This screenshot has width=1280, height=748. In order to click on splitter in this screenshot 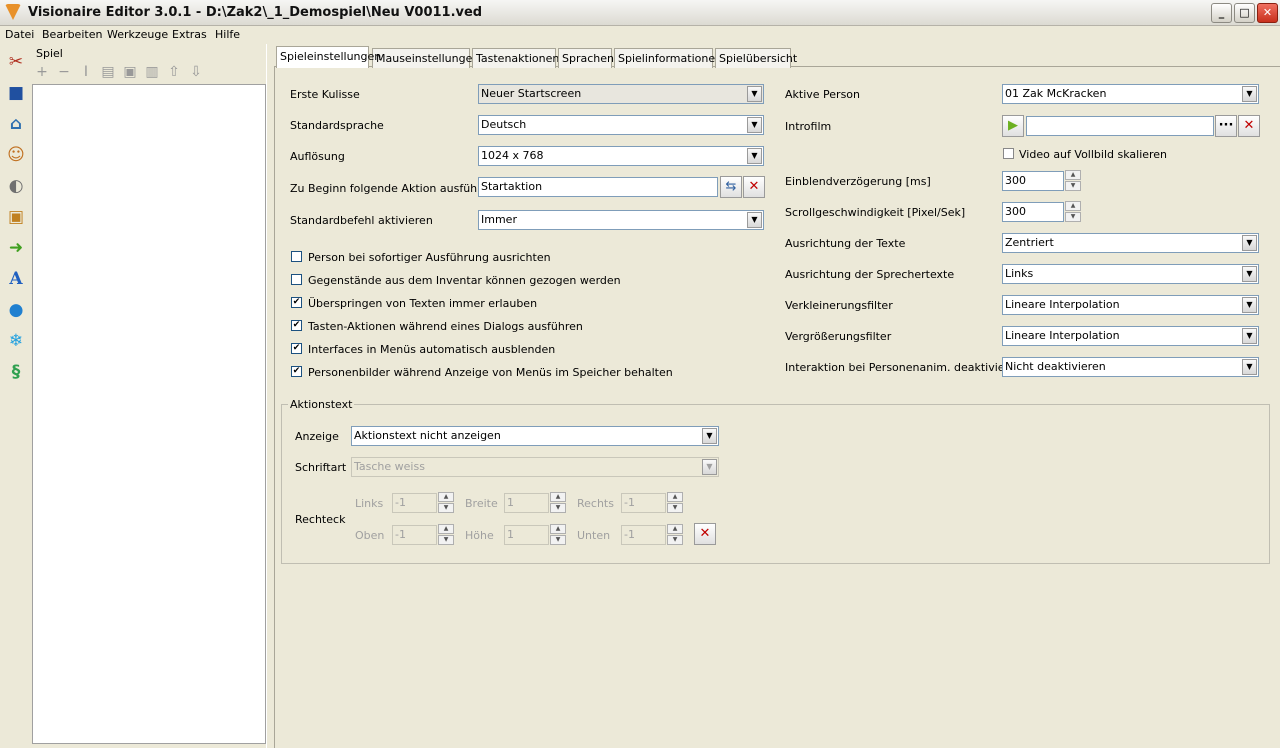, I will do `click(268, 396)`.